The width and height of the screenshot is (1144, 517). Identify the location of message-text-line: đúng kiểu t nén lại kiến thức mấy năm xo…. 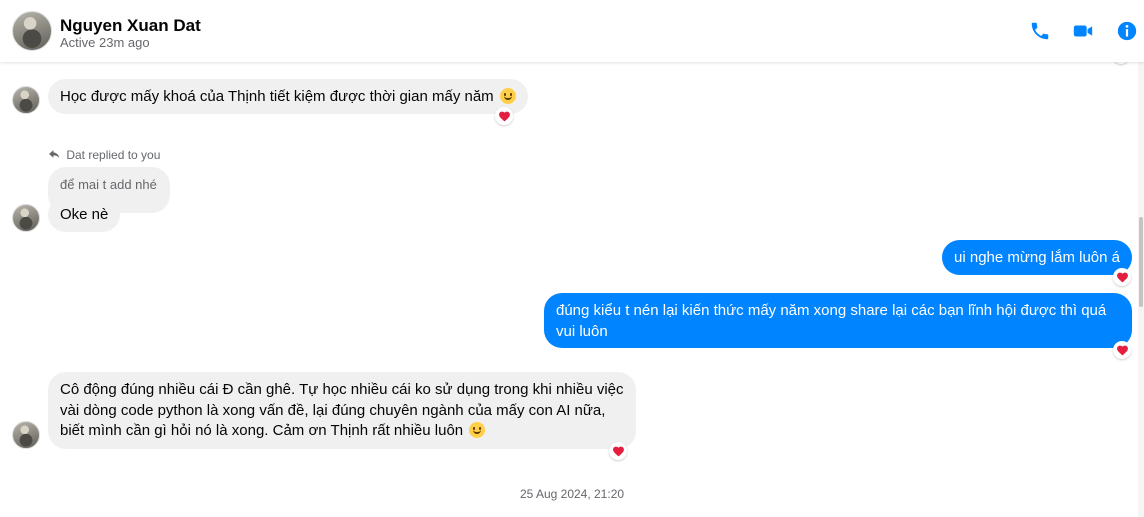
(831, 310).